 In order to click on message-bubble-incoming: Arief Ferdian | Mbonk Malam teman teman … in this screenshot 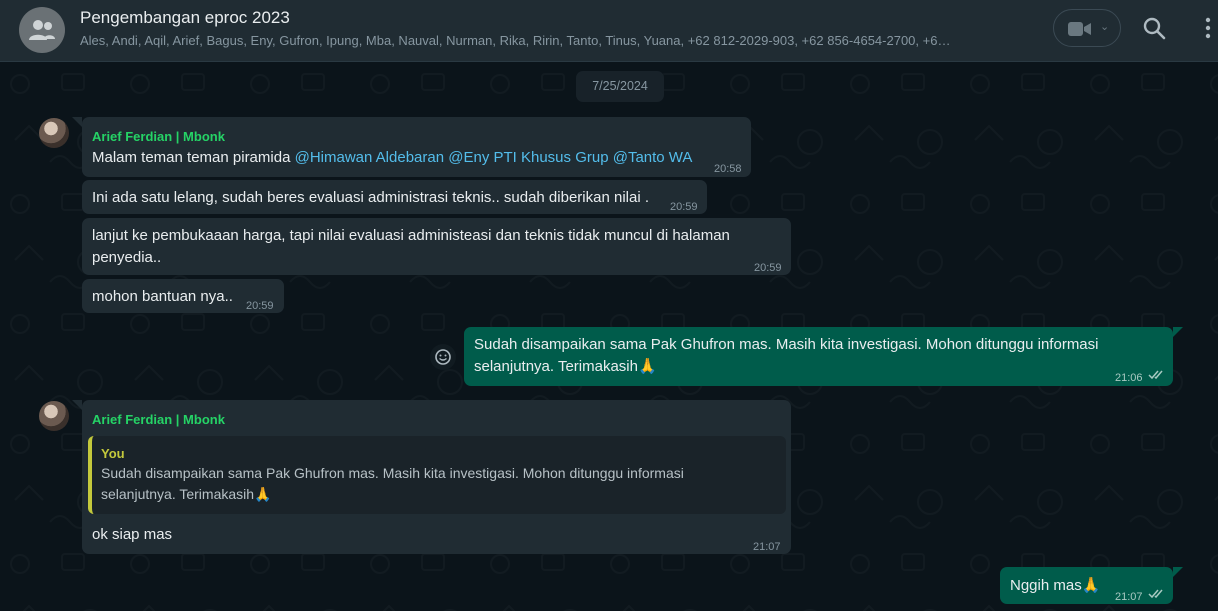, I will do `click(416, 147)`.